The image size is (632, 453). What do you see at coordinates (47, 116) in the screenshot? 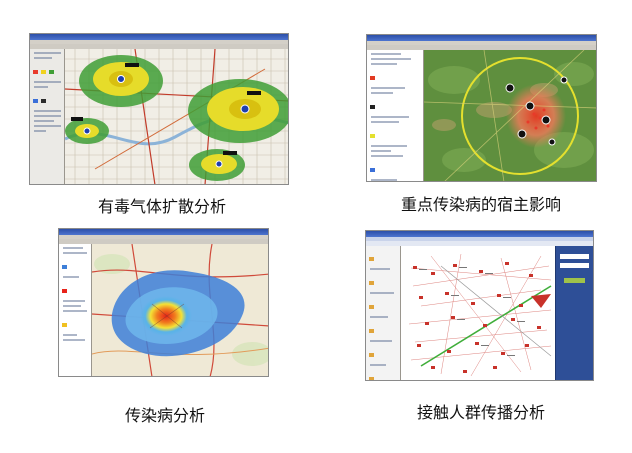
I see `layer-legend` at bounding box center [47, 116].